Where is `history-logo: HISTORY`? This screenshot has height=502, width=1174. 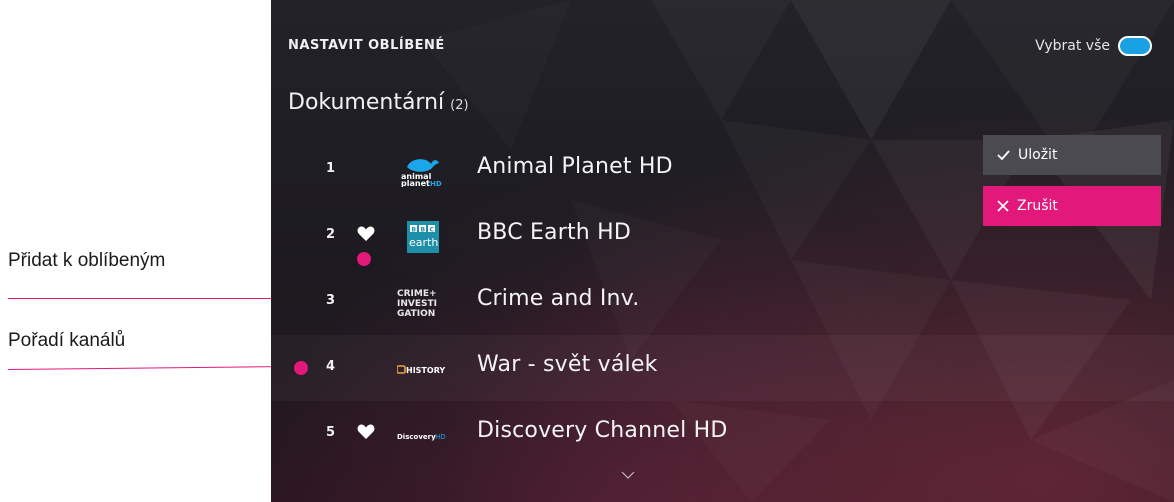
history-logo: HISTORY is located at coordinates (421, 369).